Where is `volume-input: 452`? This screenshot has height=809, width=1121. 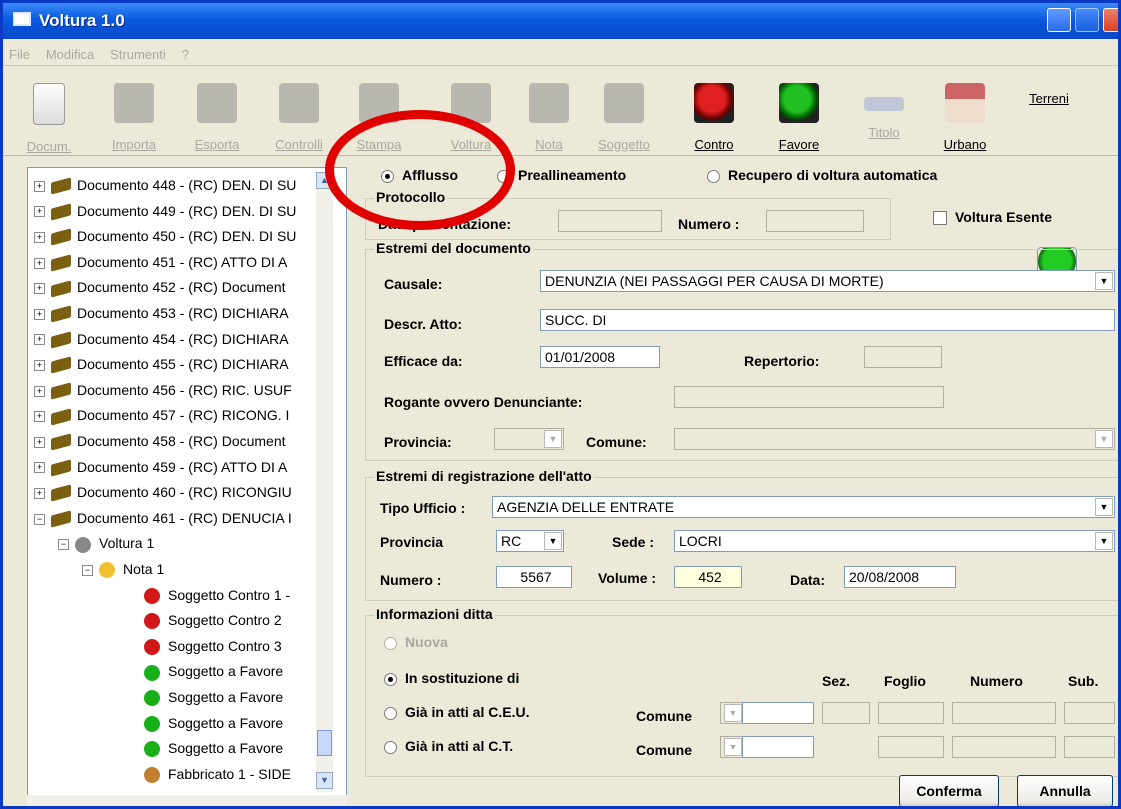 volume-input: 452 is located at coordinates (708, 577).